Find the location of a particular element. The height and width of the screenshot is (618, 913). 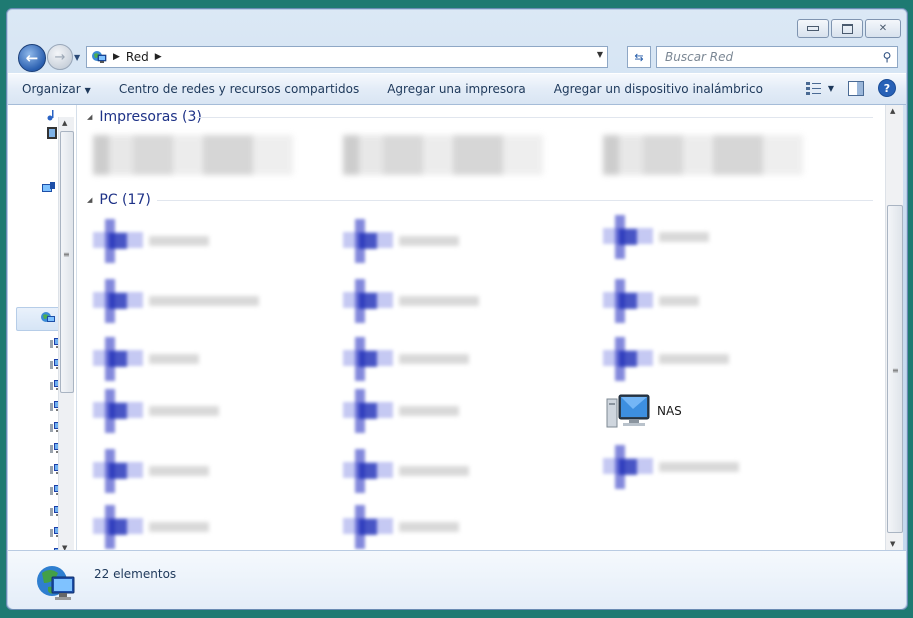

group-pcs: ◢ PC (17) is located at coordinates (119, 200).